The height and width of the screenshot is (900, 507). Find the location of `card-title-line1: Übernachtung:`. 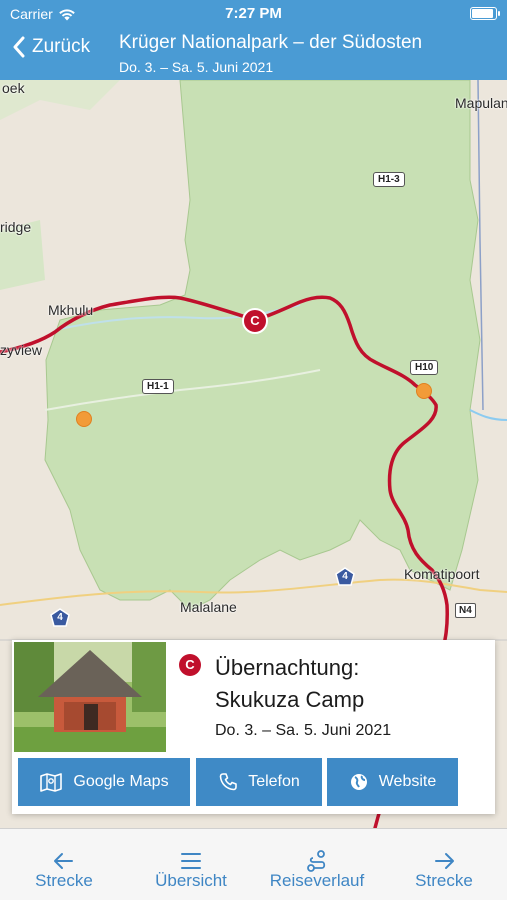

card-title-line1: Übernachtung: is located at coordinates (287, 667).